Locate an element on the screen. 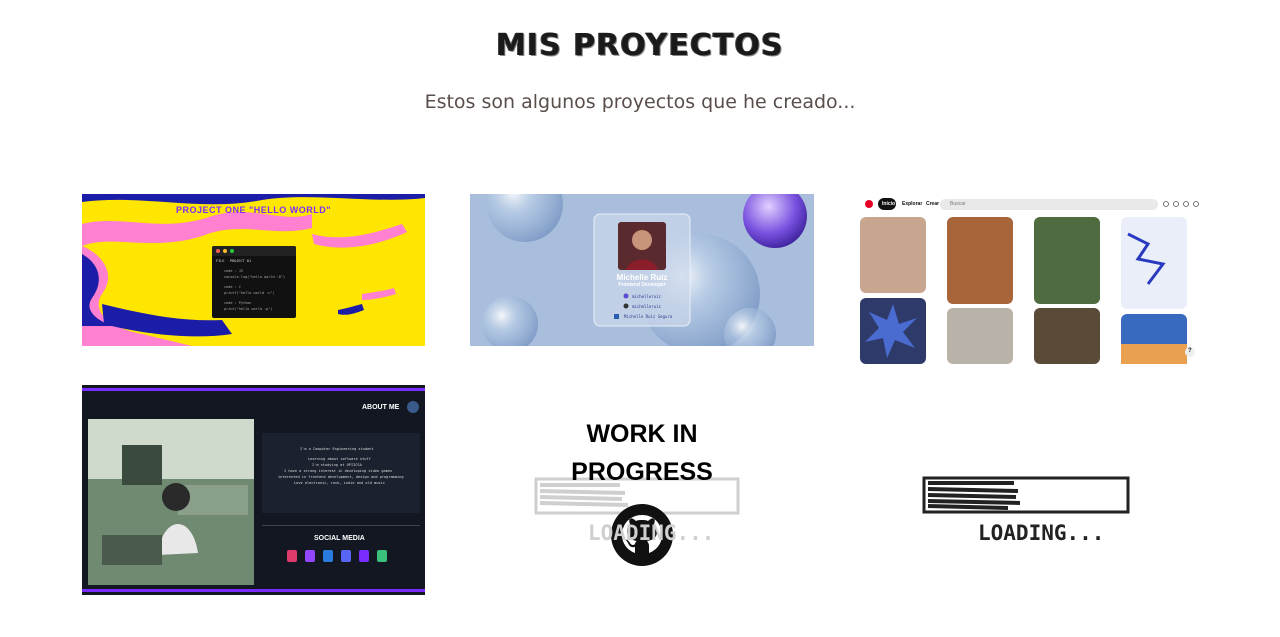  project-thumbnail-profile is located at coordinates (642, 270).